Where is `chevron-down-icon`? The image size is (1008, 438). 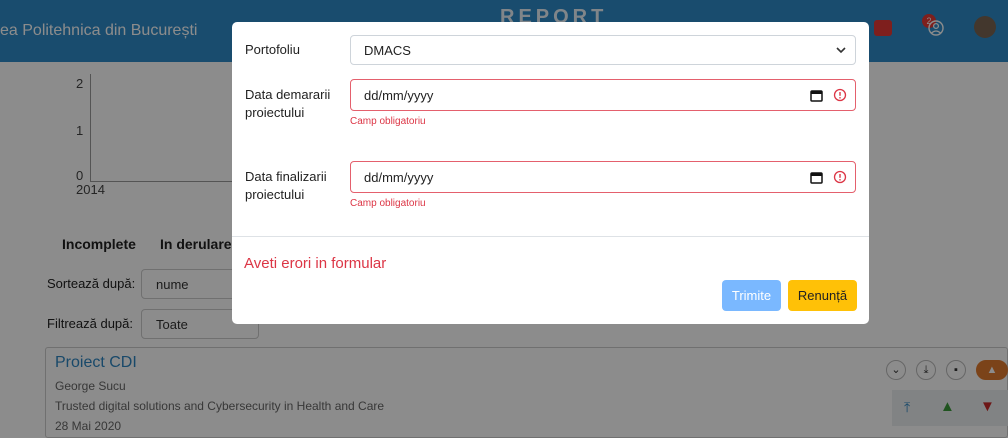 chevron-down-icon is located at coordinates (841, 50).